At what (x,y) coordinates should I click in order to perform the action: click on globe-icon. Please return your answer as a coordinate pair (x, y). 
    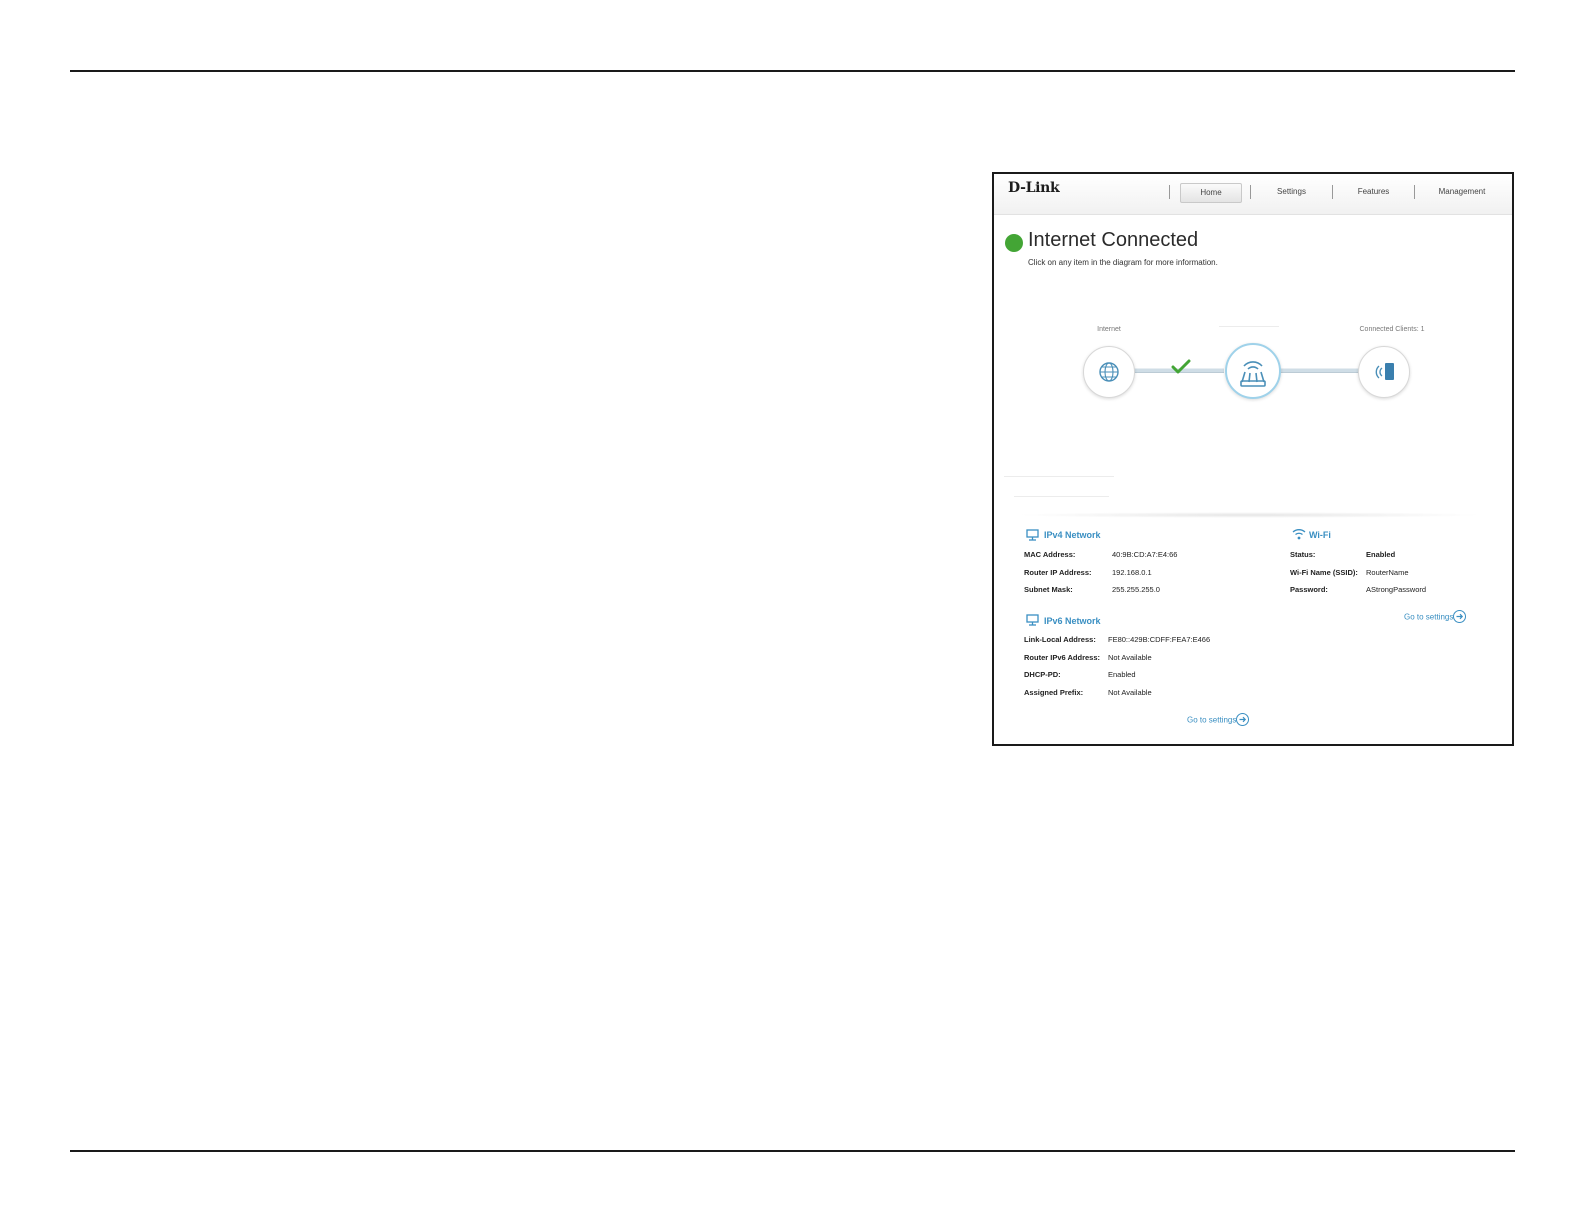
    Looking at the image, I should click on (1109, 372).